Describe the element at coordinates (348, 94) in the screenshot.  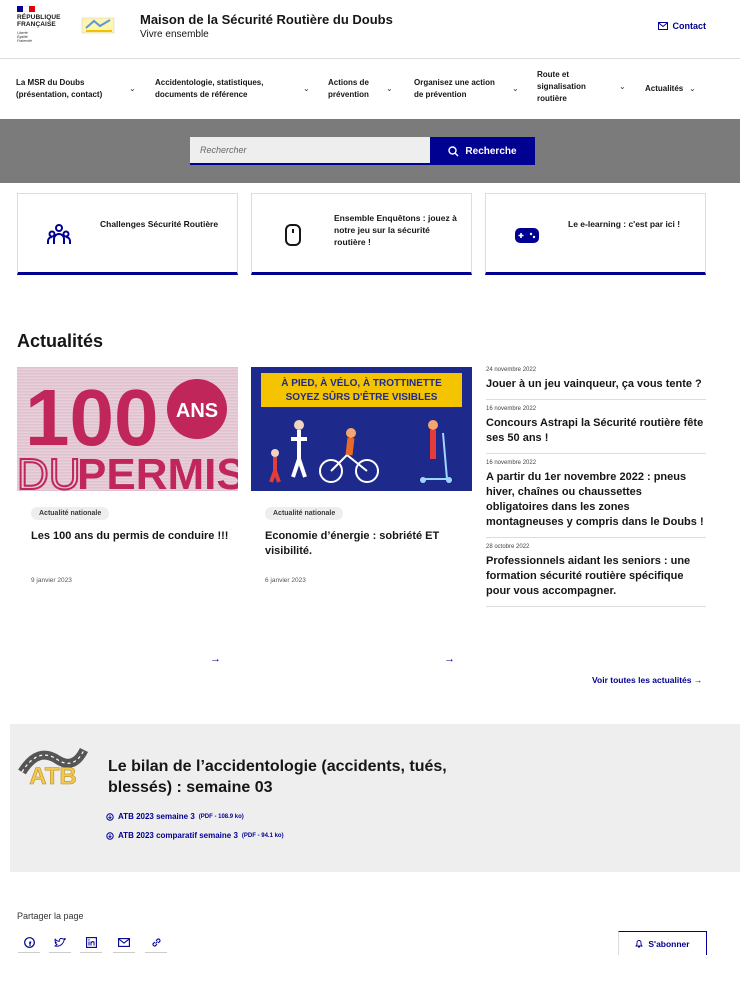
I see `nav-label: prévention` at that location.